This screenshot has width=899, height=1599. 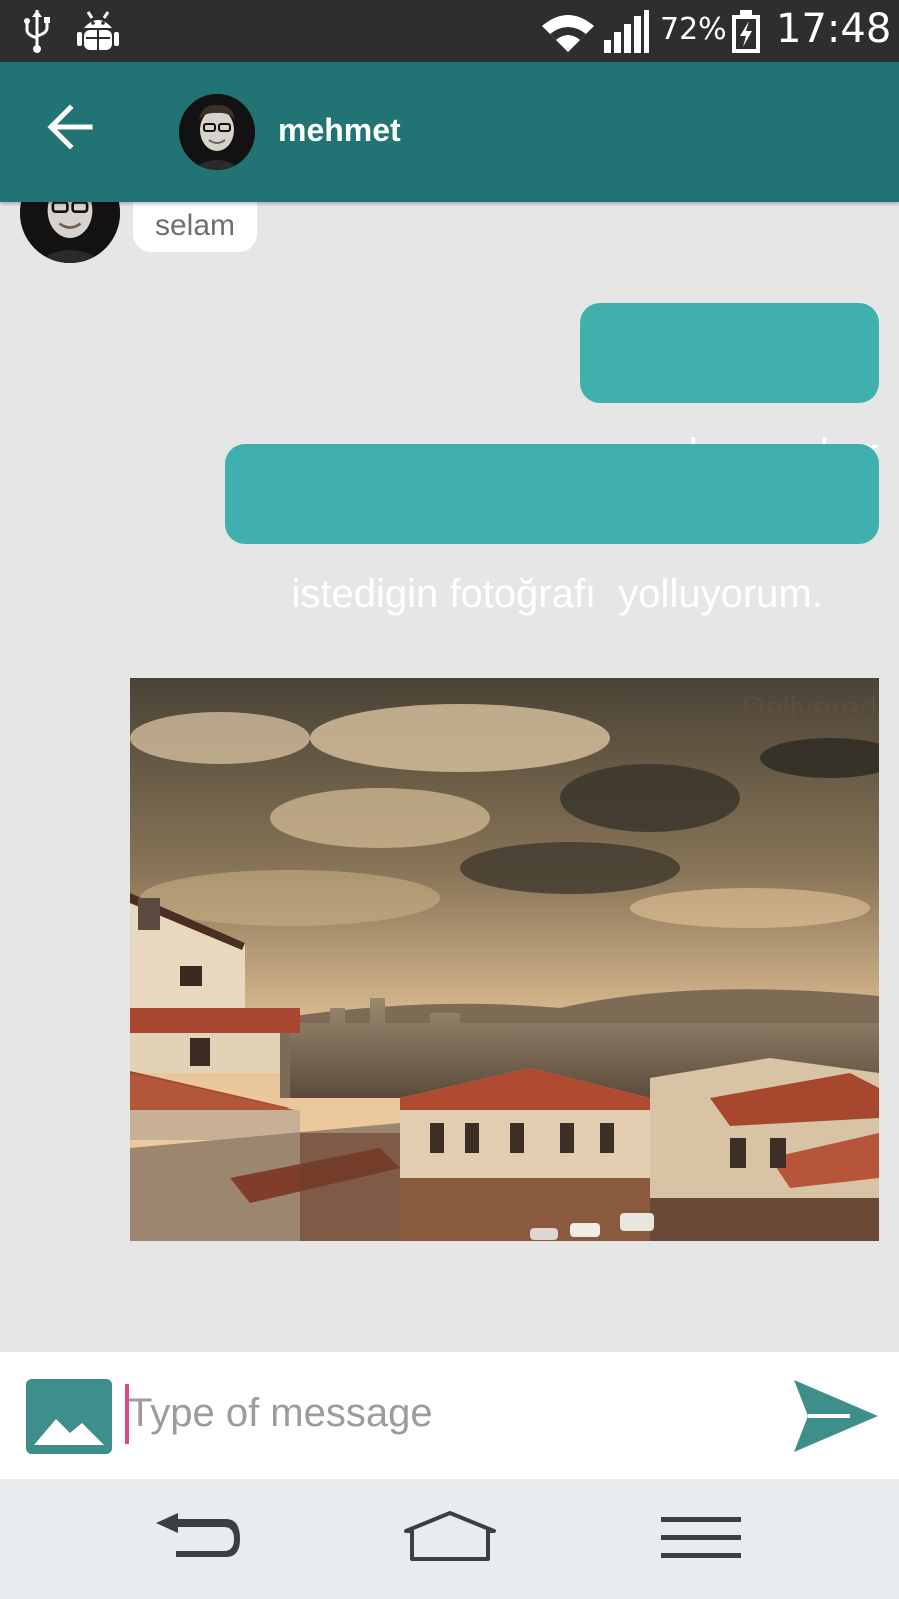 I want to click on incoming-avatar, so click(x=70, y=232).